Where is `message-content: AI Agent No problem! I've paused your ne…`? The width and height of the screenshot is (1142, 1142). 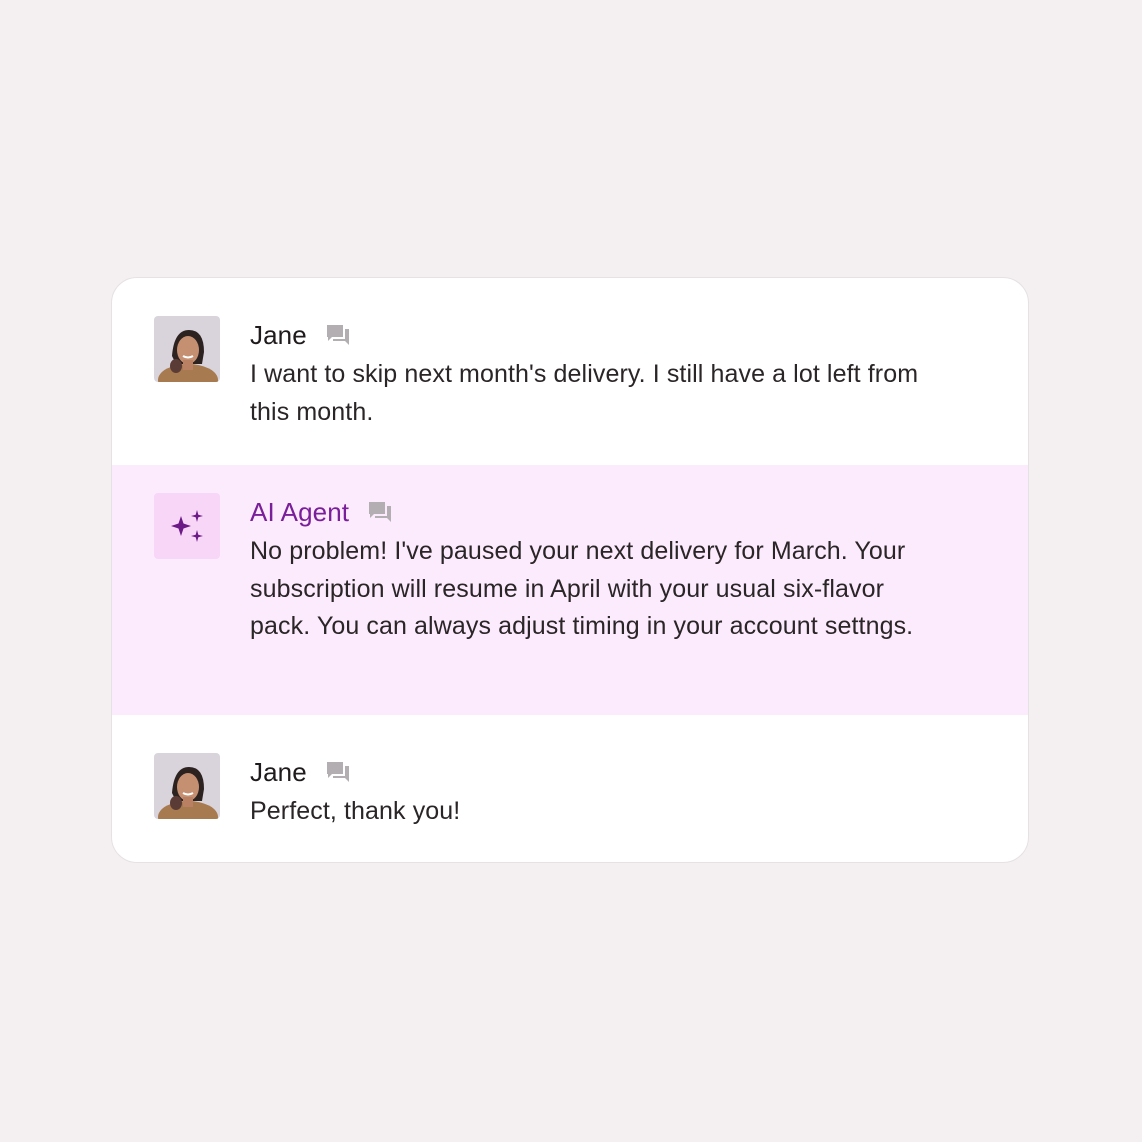 message-content: AI Agent No problem! I've paused your ne… is located at coordinates (589, 570).